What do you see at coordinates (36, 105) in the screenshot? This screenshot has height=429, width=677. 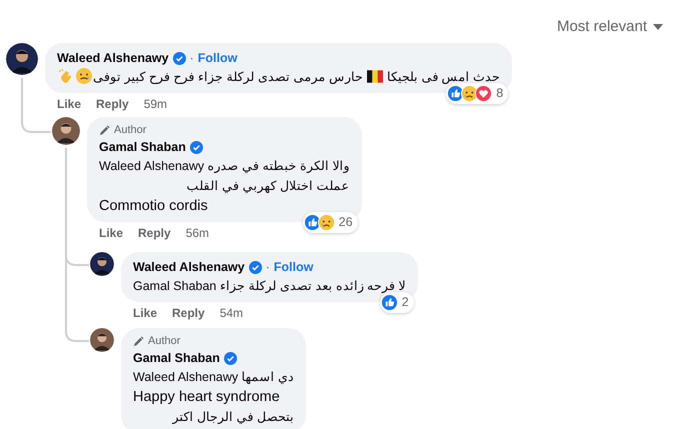 I see `thread-line` at bounding box center [36, 105].